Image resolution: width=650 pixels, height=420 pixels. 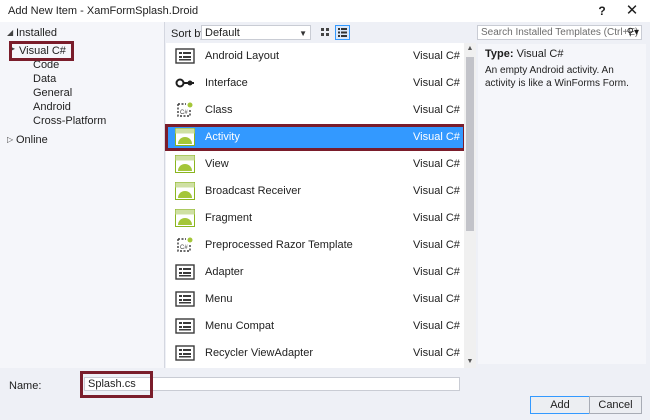 What do you see at coordinates (253, 191) in the screenshot?
I see `template-name: Broadcast Receiver` at bounding box center [253, 191].